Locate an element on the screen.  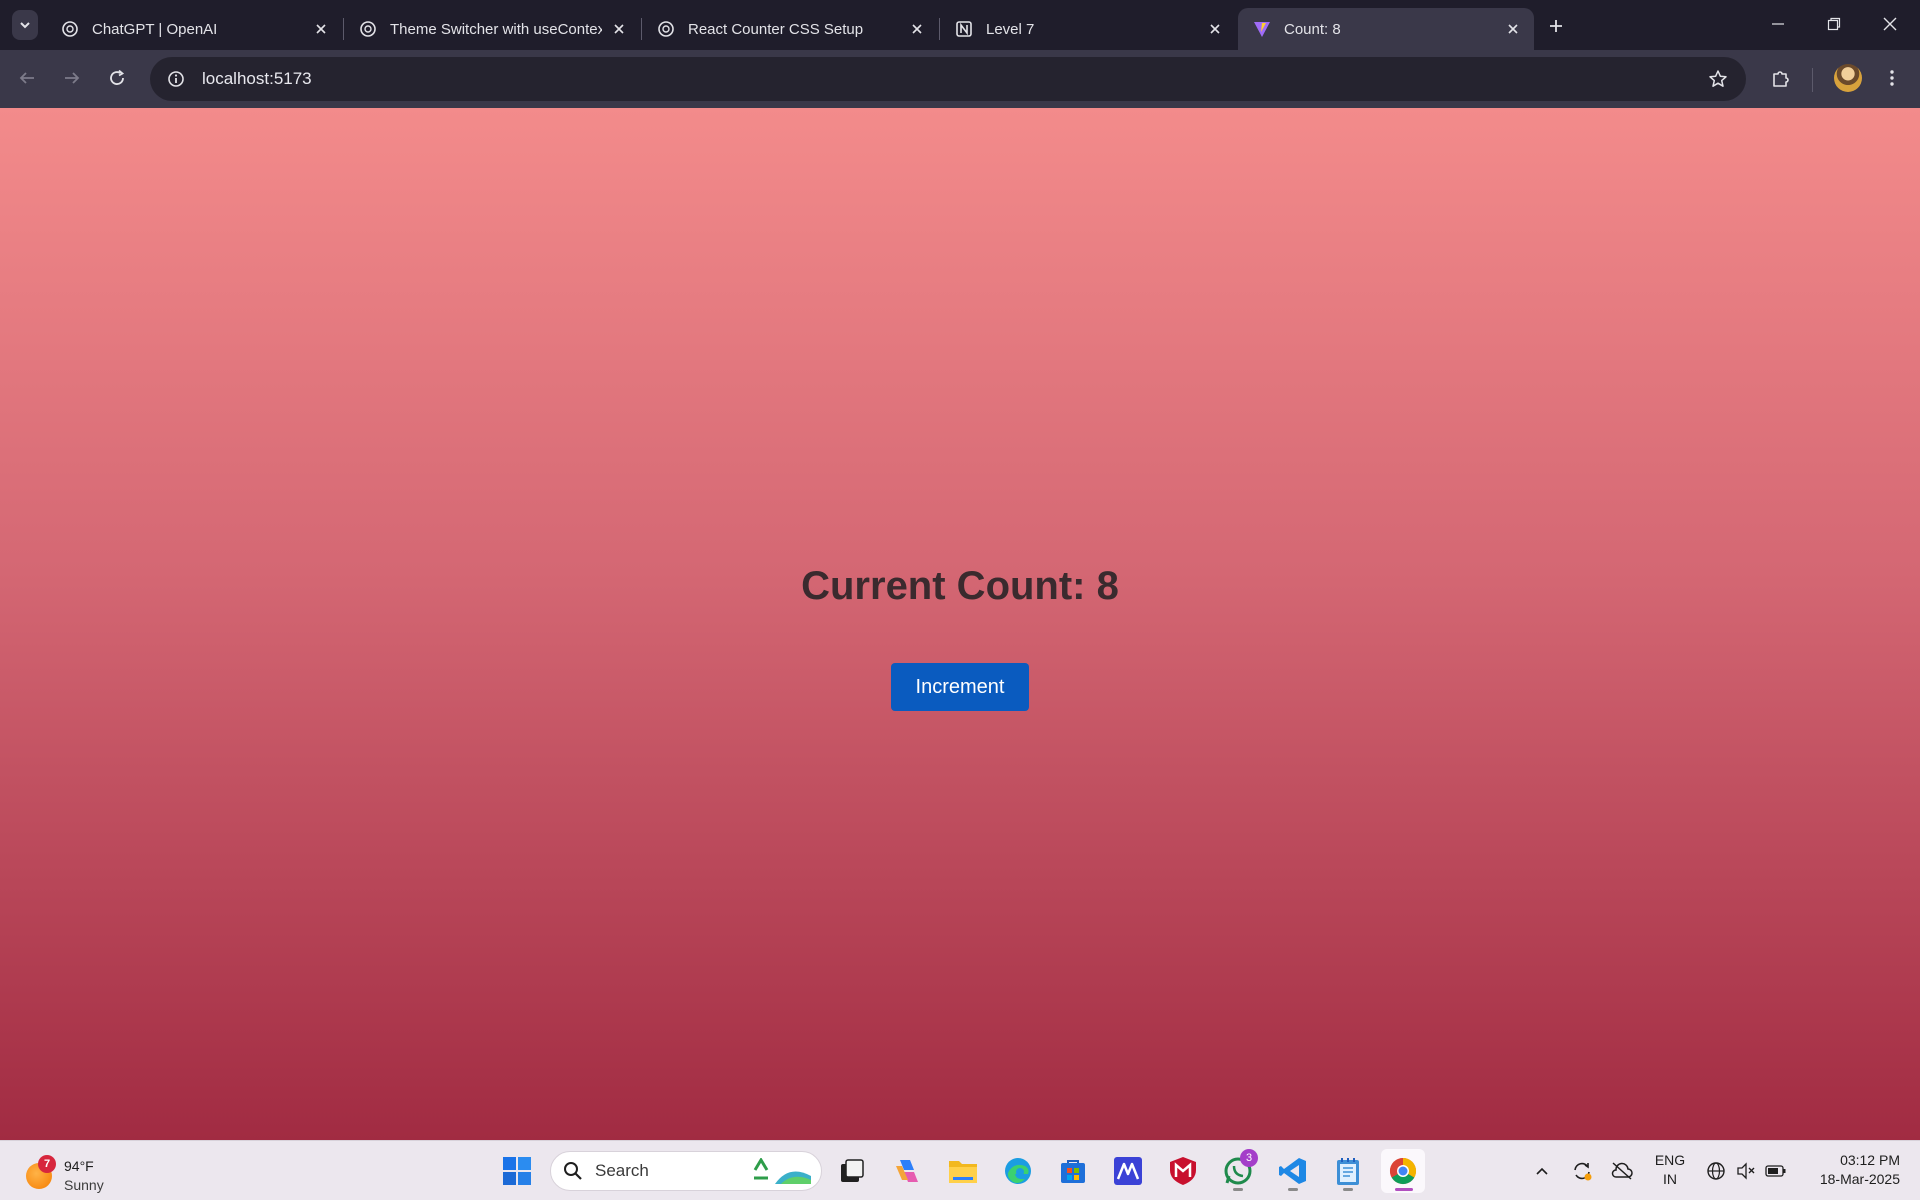
store-icon is located at coordinates (1073, 1171).